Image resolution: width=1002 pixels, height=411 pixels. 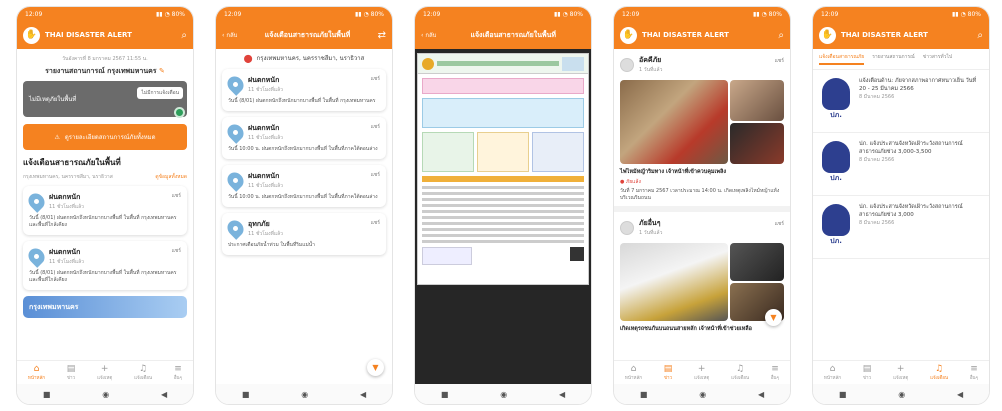 I want to click on filter-icon: ⇄, so click(x=382, y=35).